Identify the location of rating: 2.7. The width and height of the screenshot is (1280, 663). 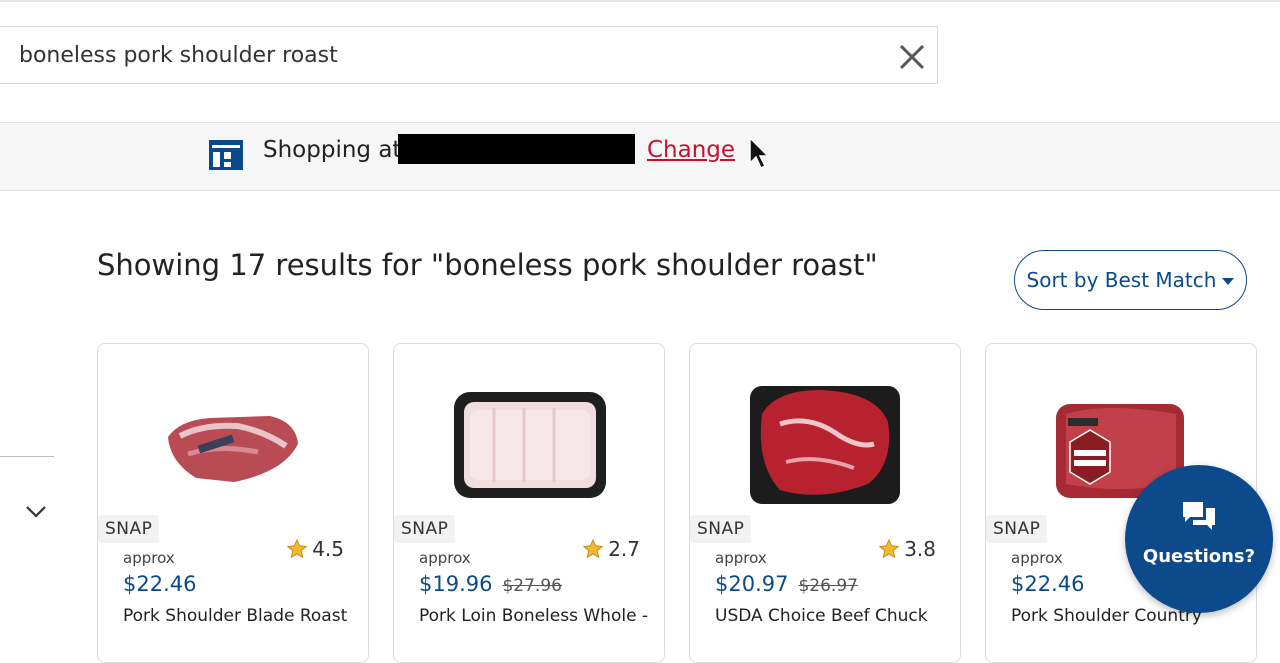
(611, 549).